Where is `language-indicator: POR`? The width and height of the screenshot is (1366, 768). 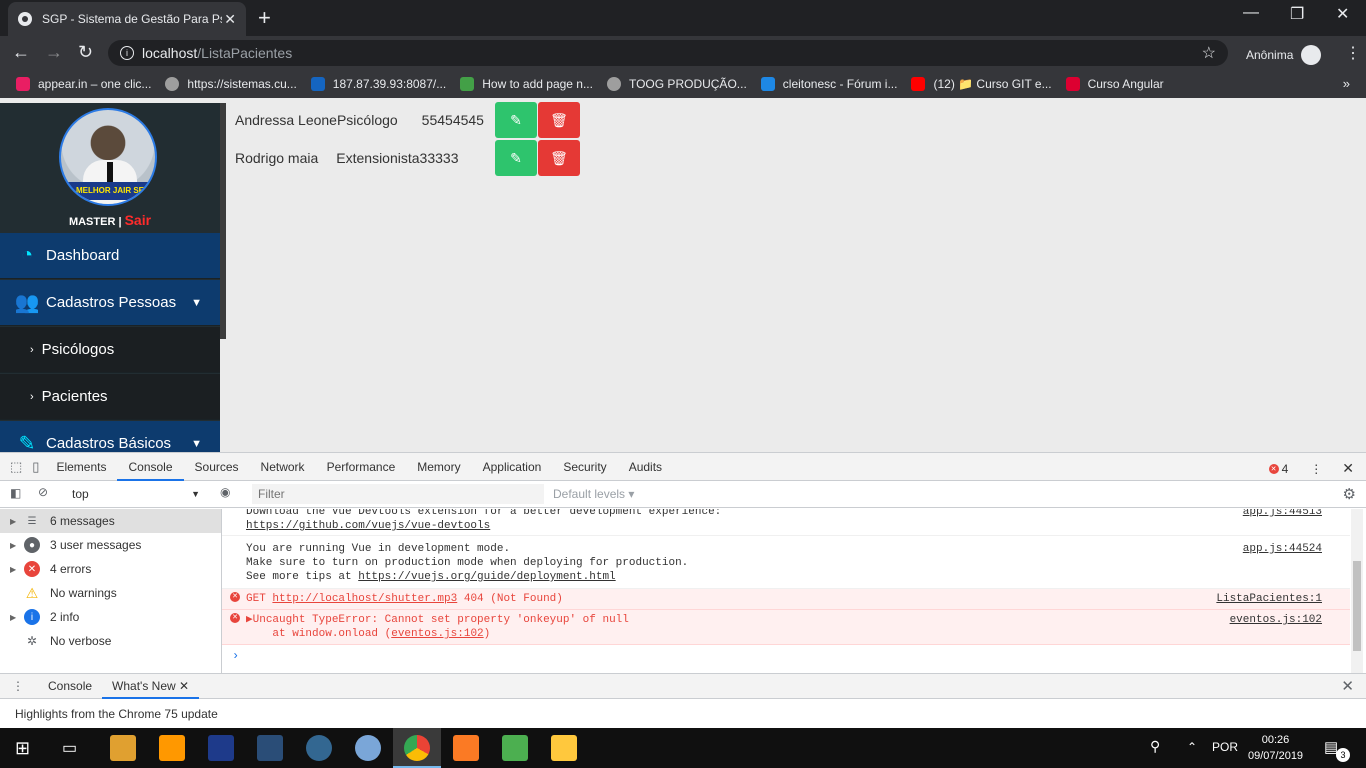 language-indicator: POR is located at coordinates (1225, 747).